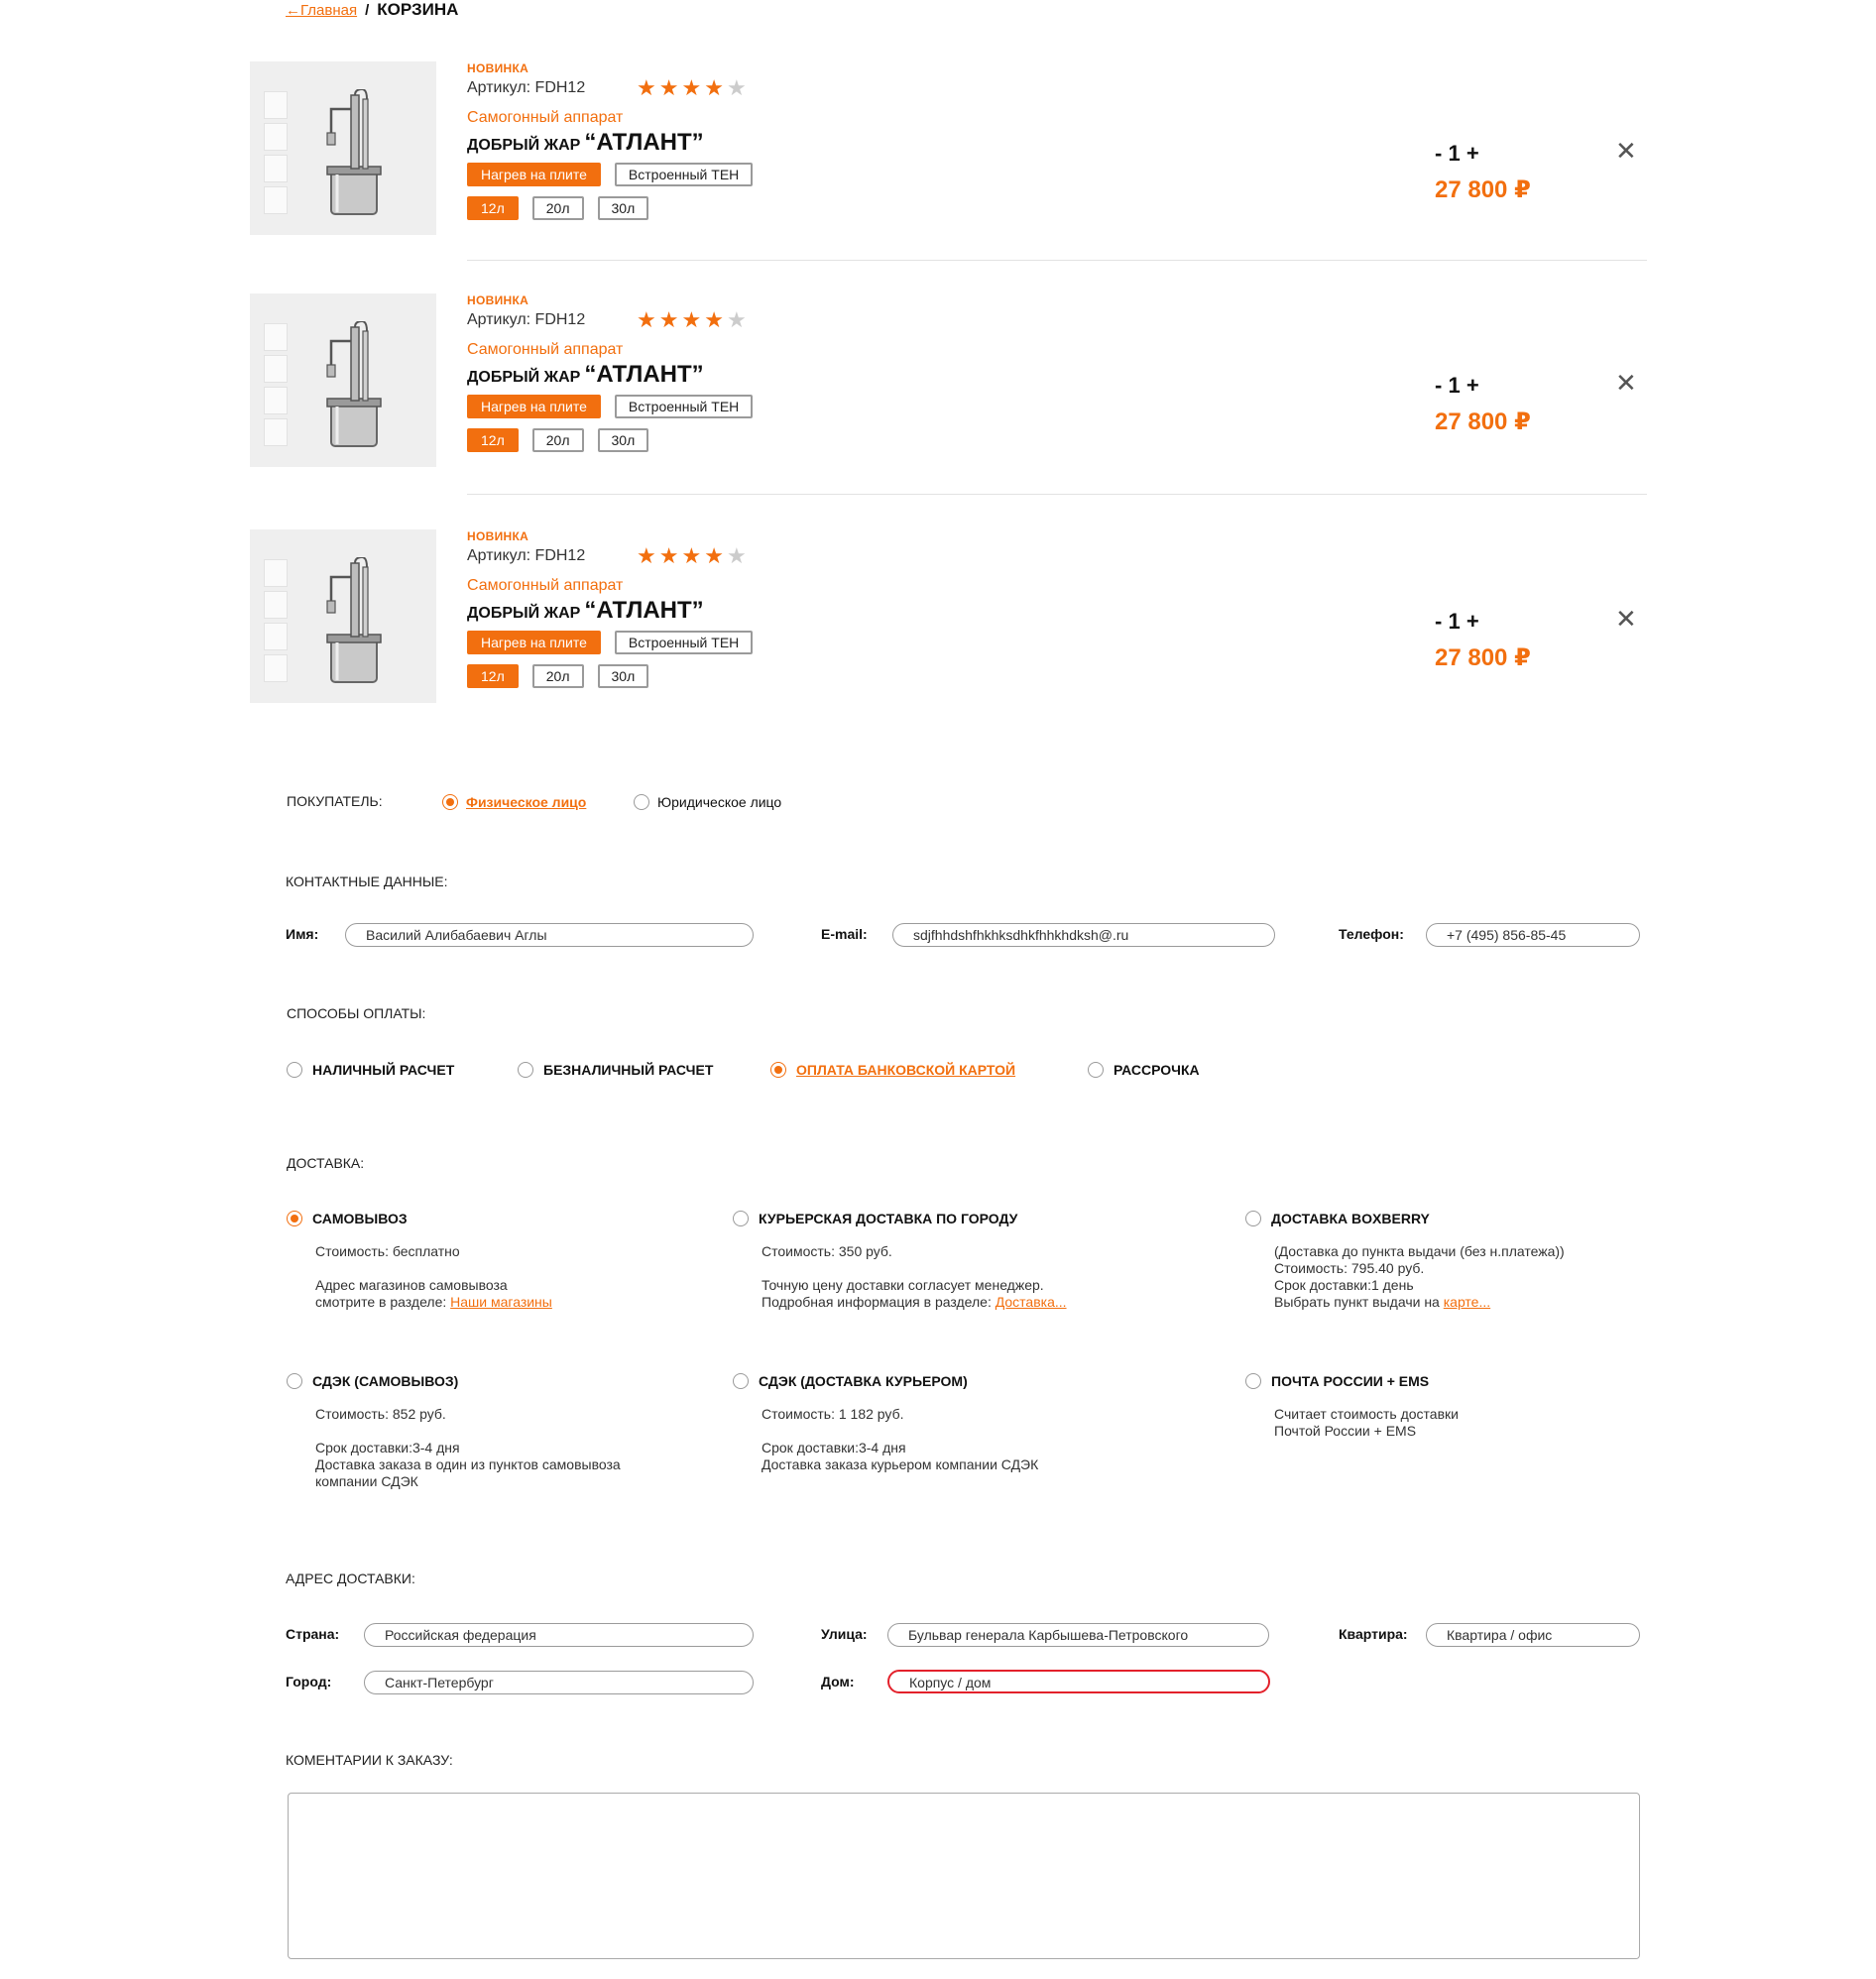 This screenshot has width=1876, height=1979. I want to click on name-field: Василий Алибабаевич Аглы, so click(549, 935).